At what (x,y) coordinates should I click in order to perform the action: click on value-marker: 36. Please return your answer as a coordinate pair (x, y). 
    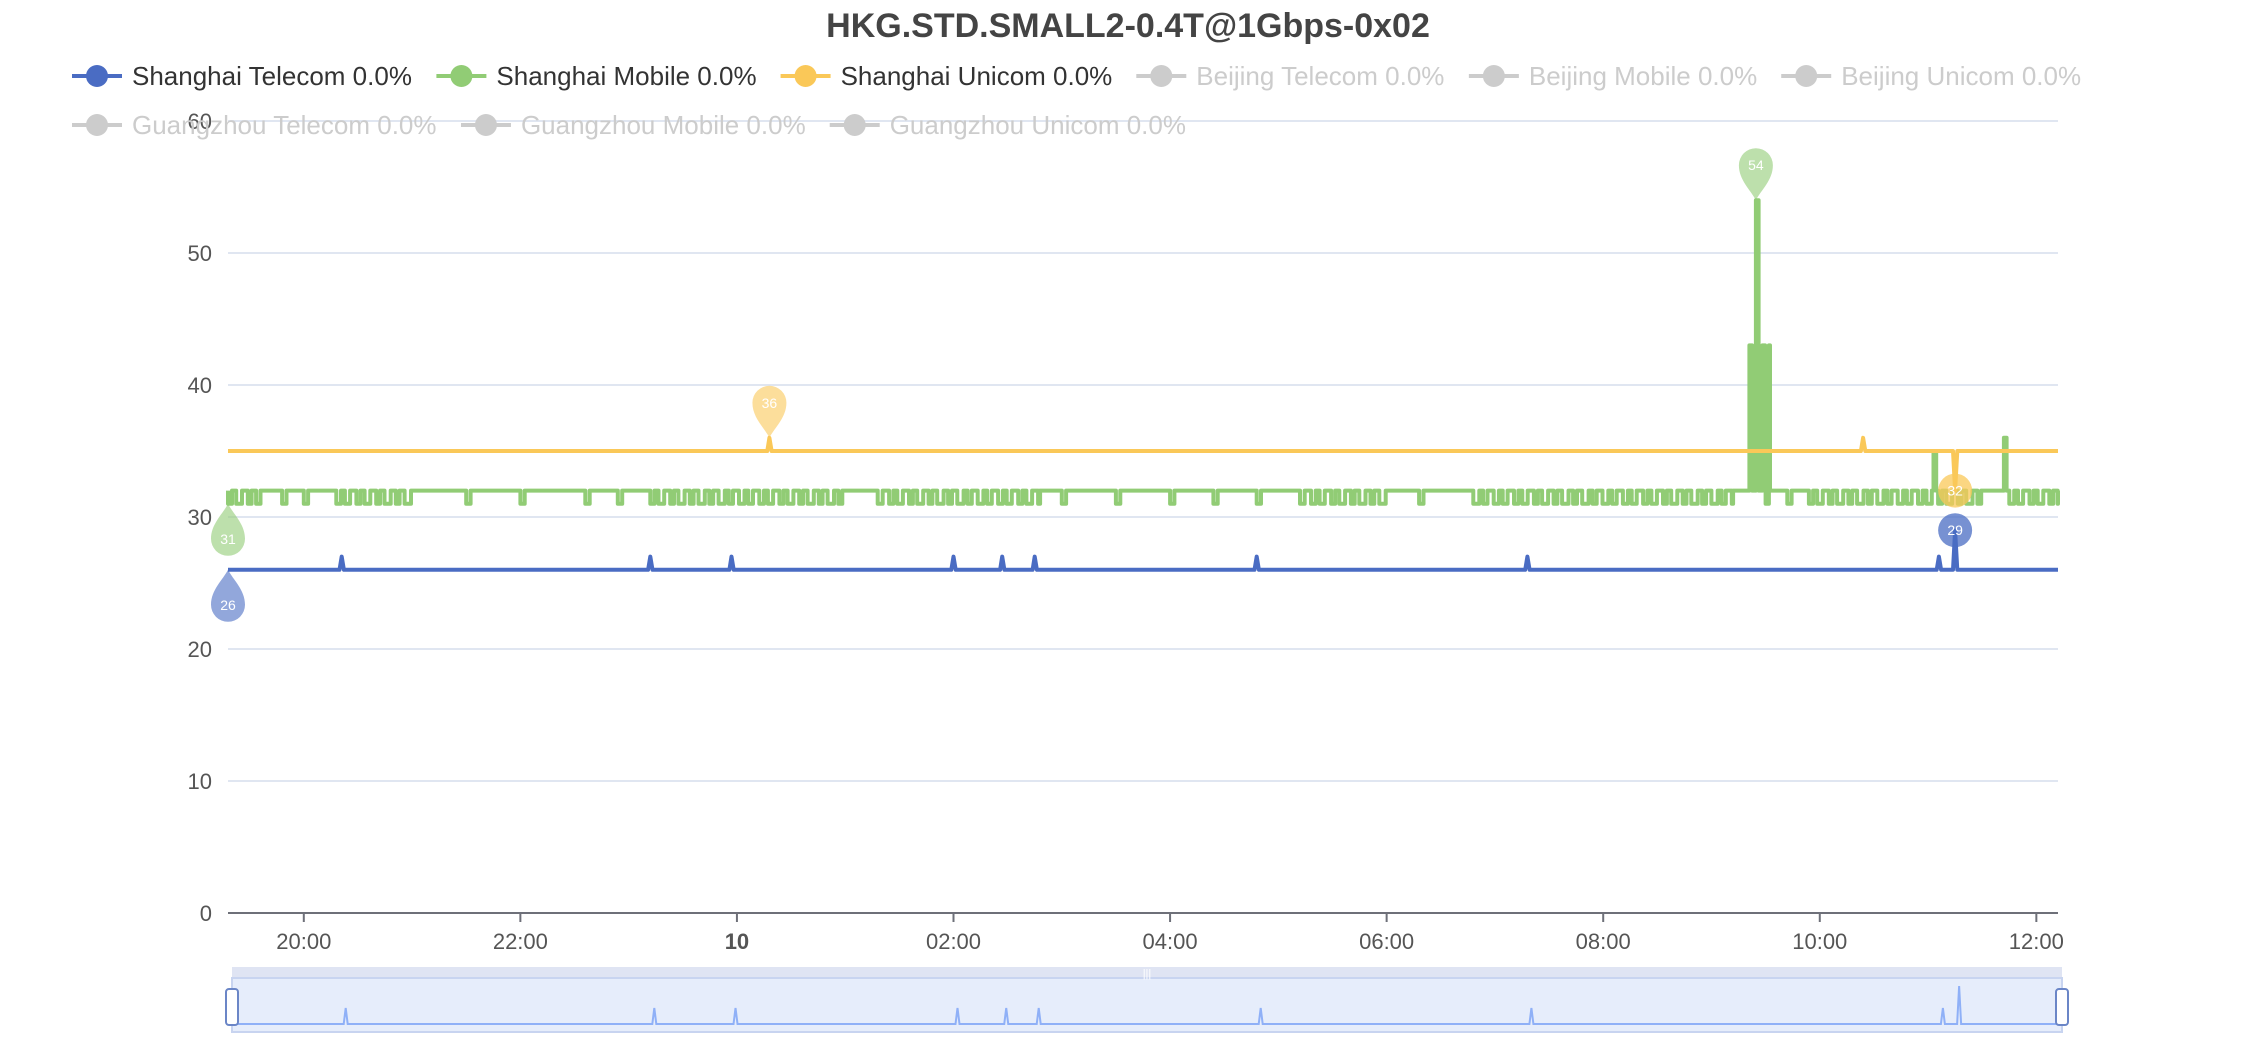
    Looking at the image, I should click on (769, 411).